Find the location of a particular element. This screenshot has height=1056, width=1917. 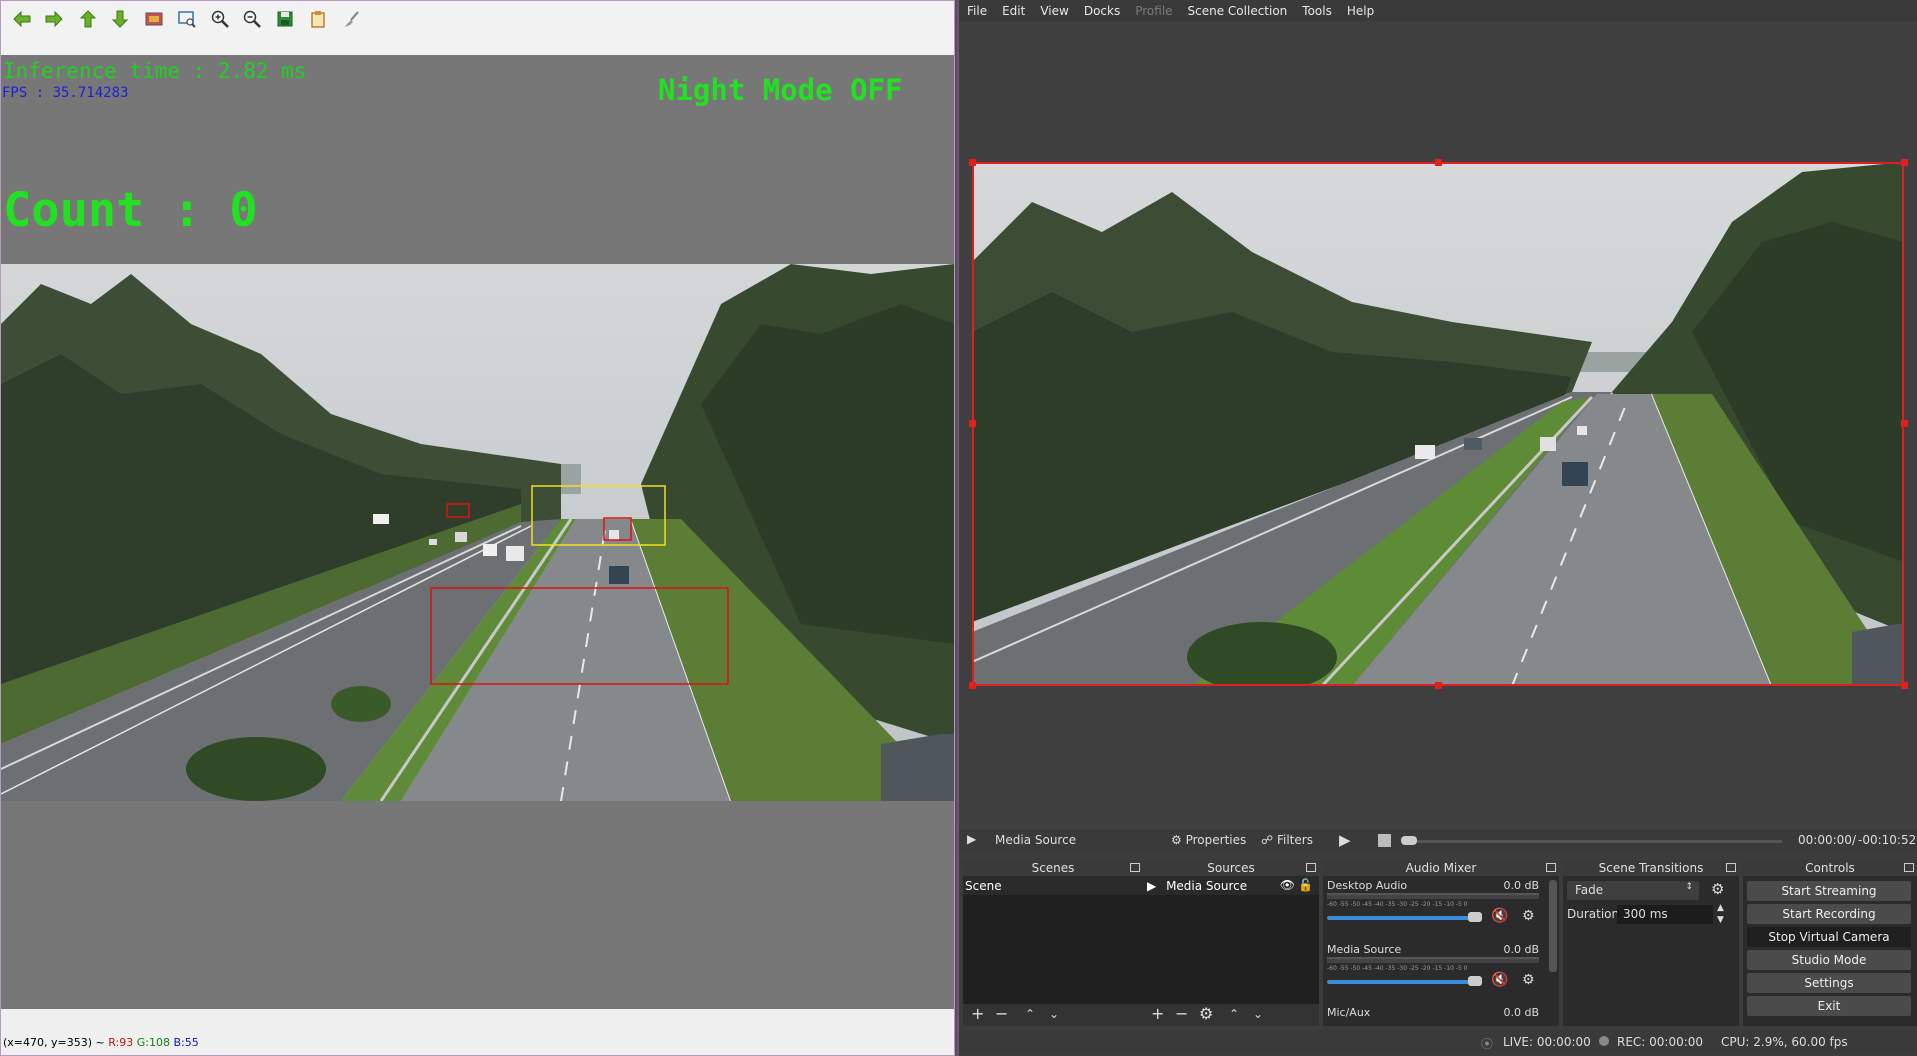

exit-button: Exit is located at coordinates (1829, 1006).